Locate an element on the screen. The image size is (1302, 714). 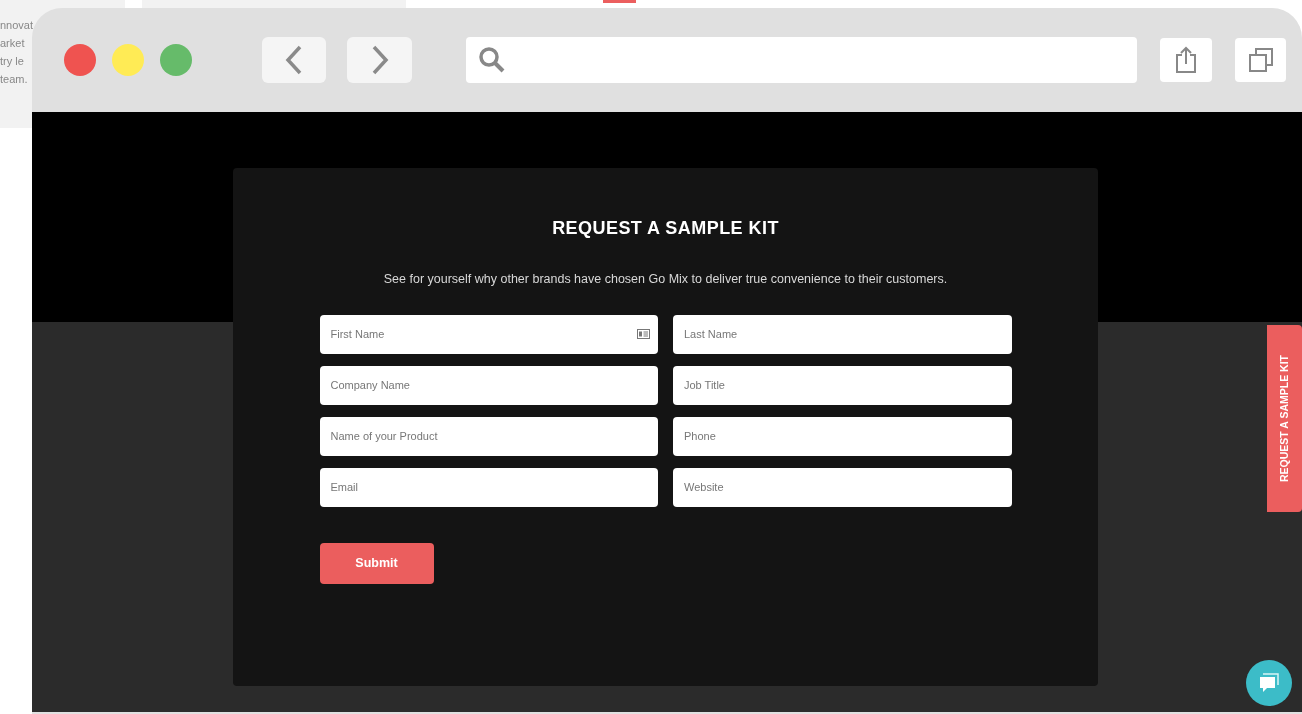
contact-card-icon is located at coordinates (643, 333).